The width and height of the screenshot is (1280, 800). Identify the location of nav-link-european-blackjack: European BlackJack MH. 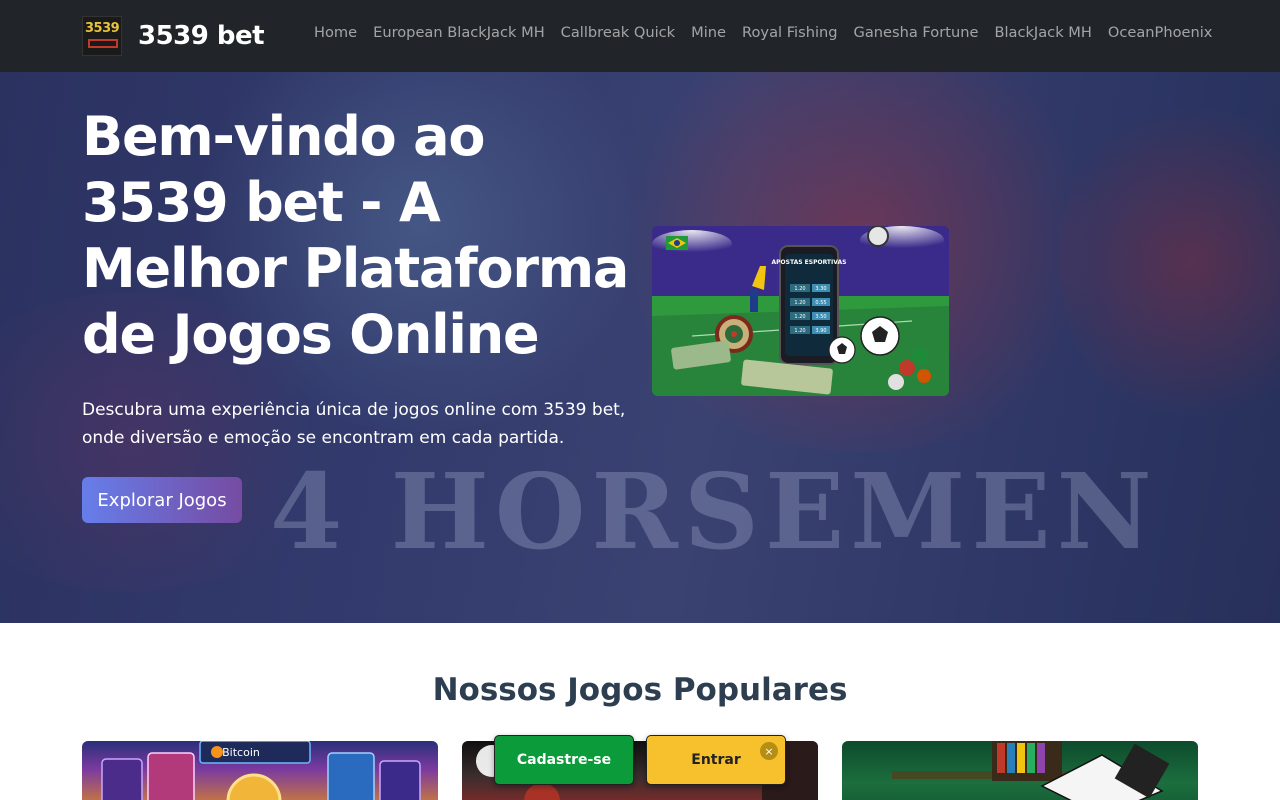
(459, 32).